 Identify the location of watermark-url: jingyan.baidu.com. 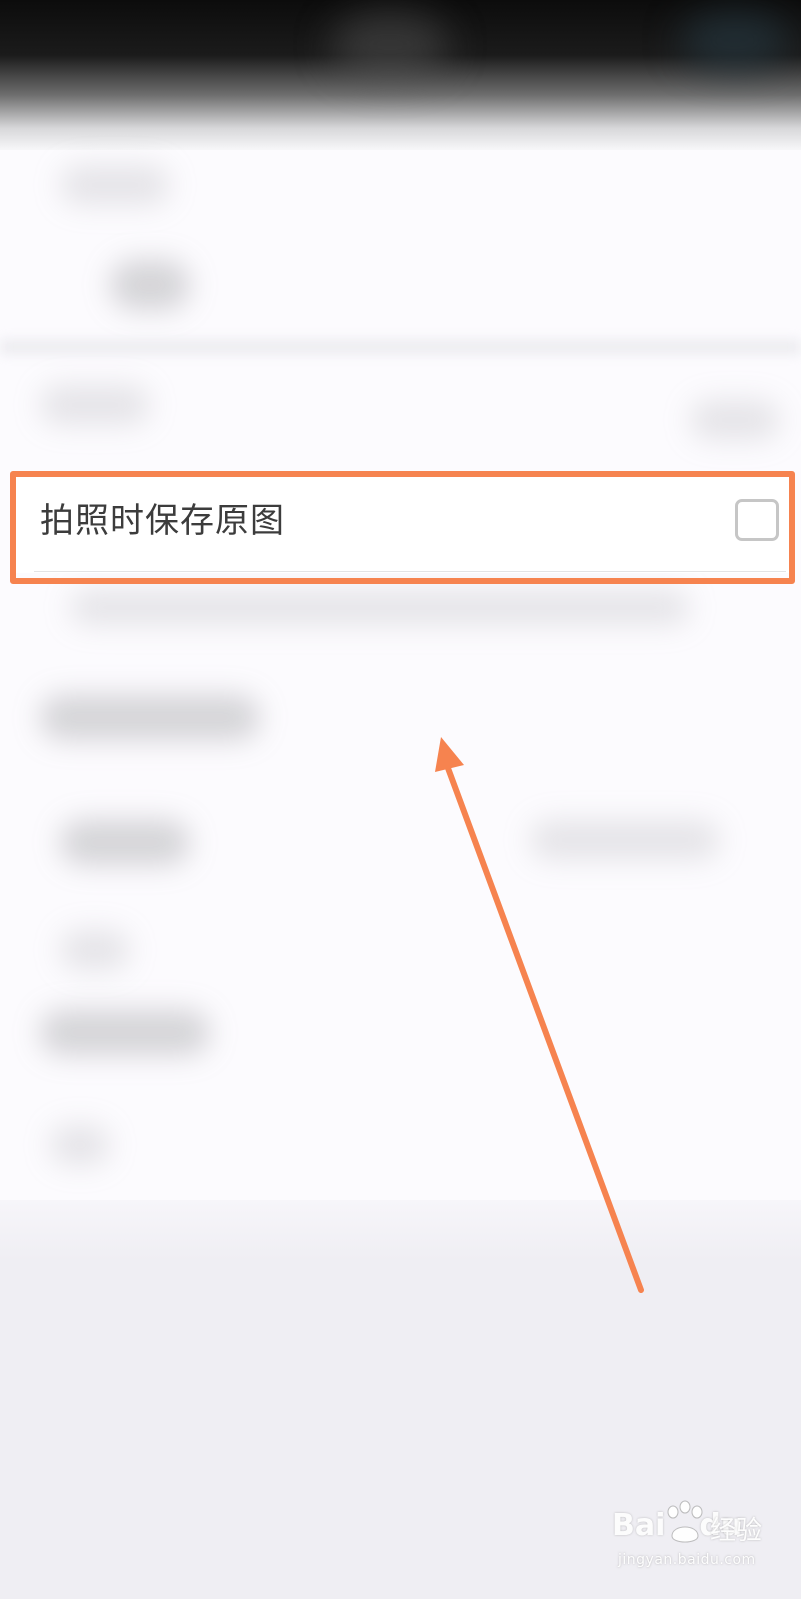
(687, 1560).